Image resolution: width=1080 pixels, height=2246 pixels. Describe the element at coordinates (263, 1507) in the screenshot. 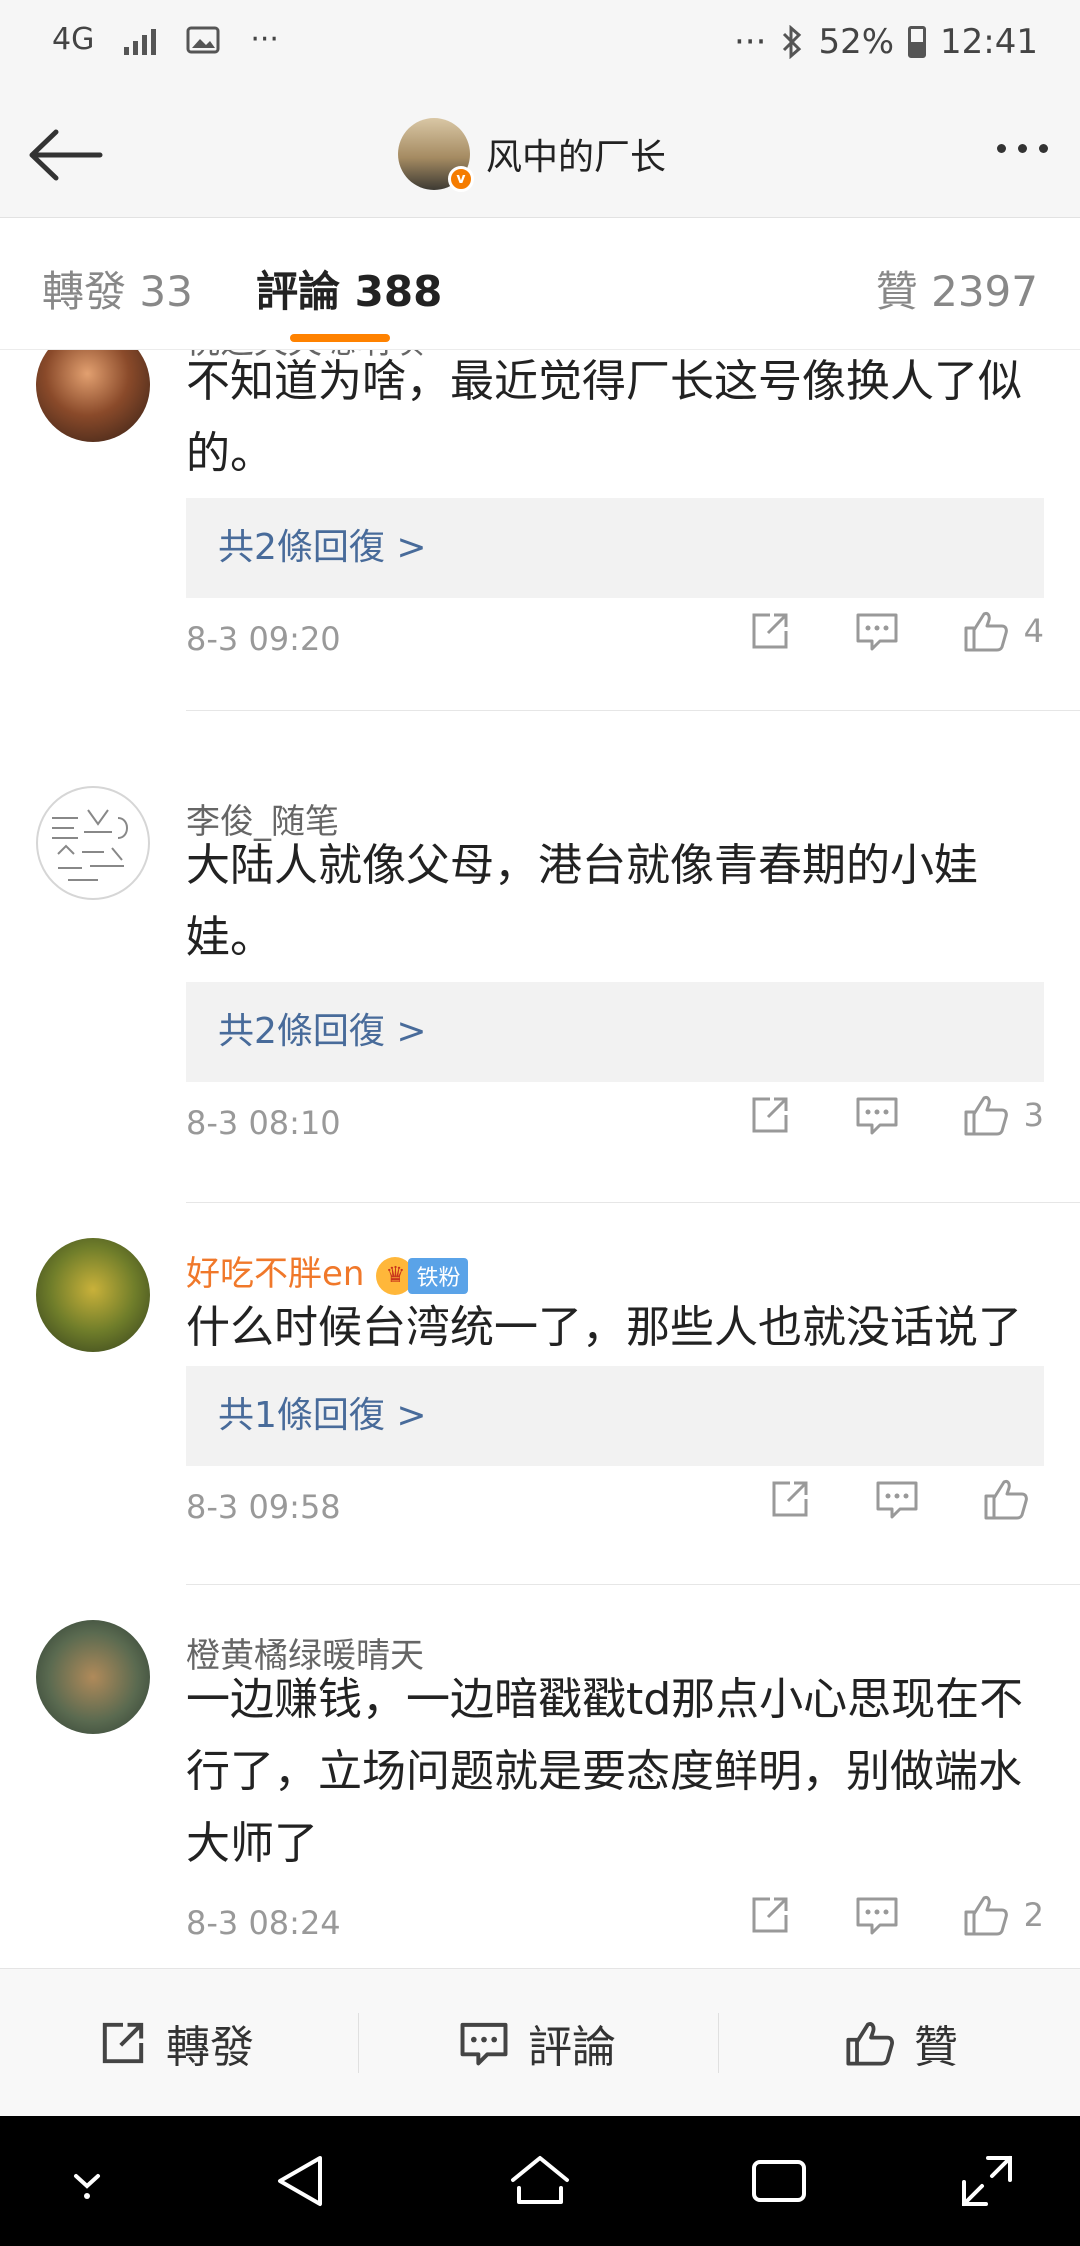

I see `comment-time: 8-3 09:58` at that location.